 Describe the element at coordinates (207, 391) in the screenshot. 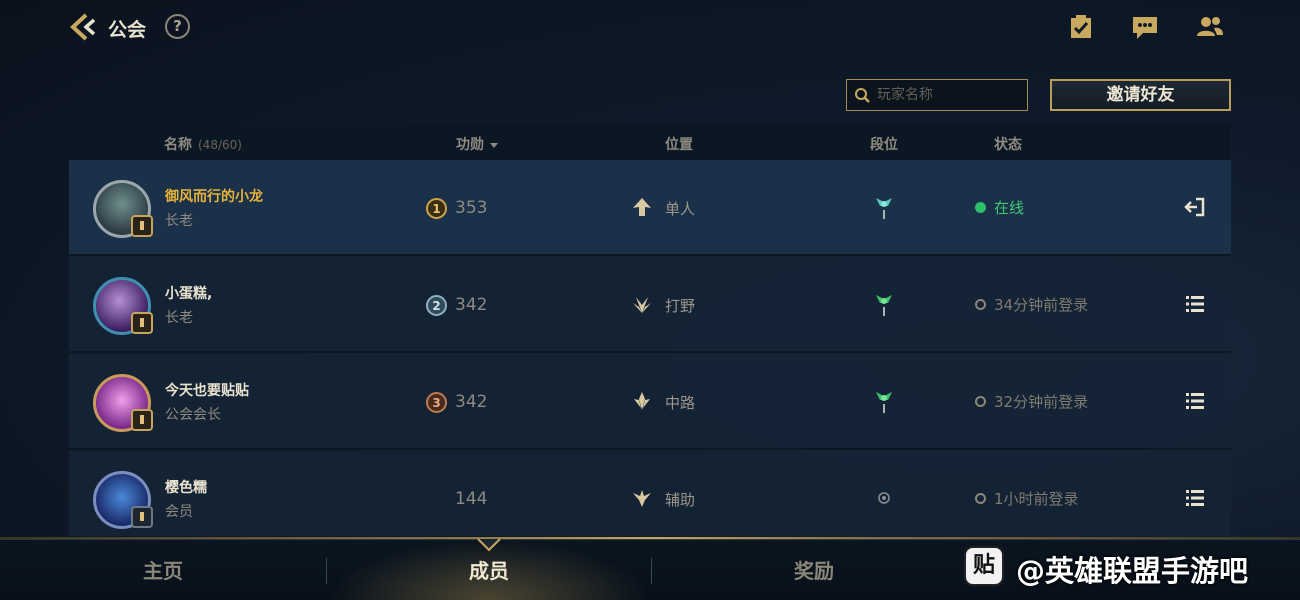

I see `member-name: 今天也要贴贴` at that location.